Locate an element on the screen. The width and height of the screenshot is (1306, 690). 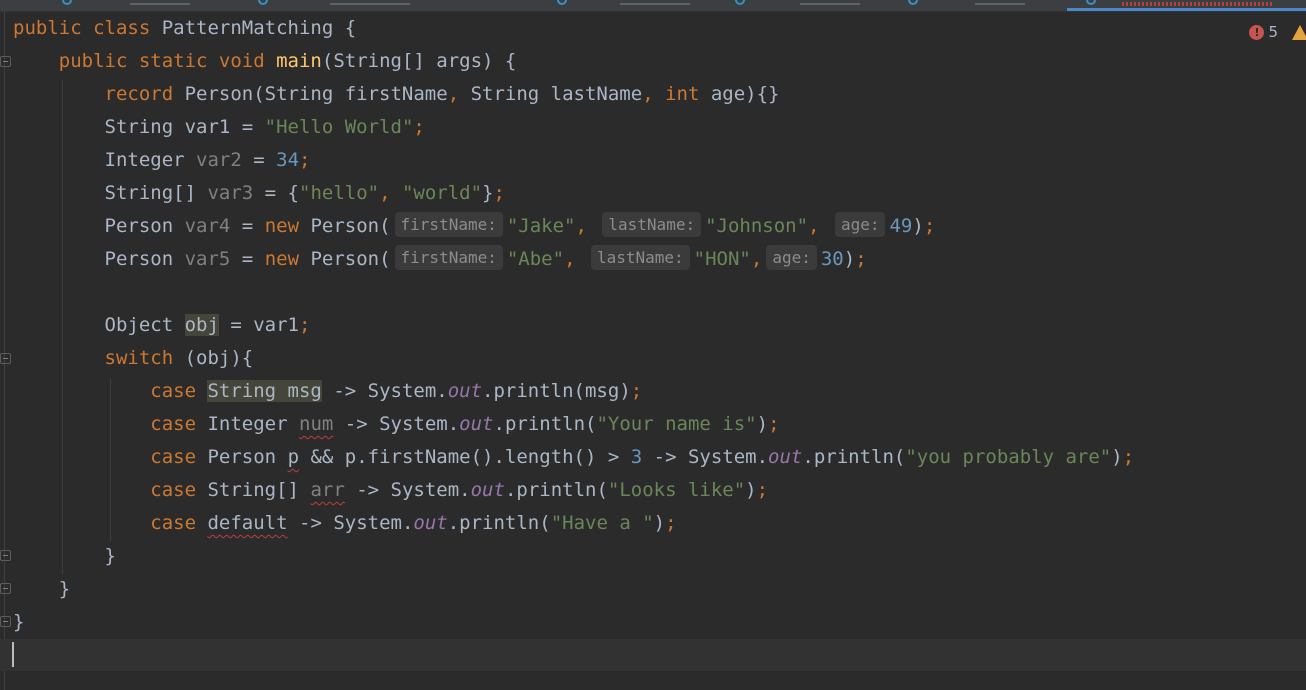
code-token: arr is located at coordinates (327, 490).